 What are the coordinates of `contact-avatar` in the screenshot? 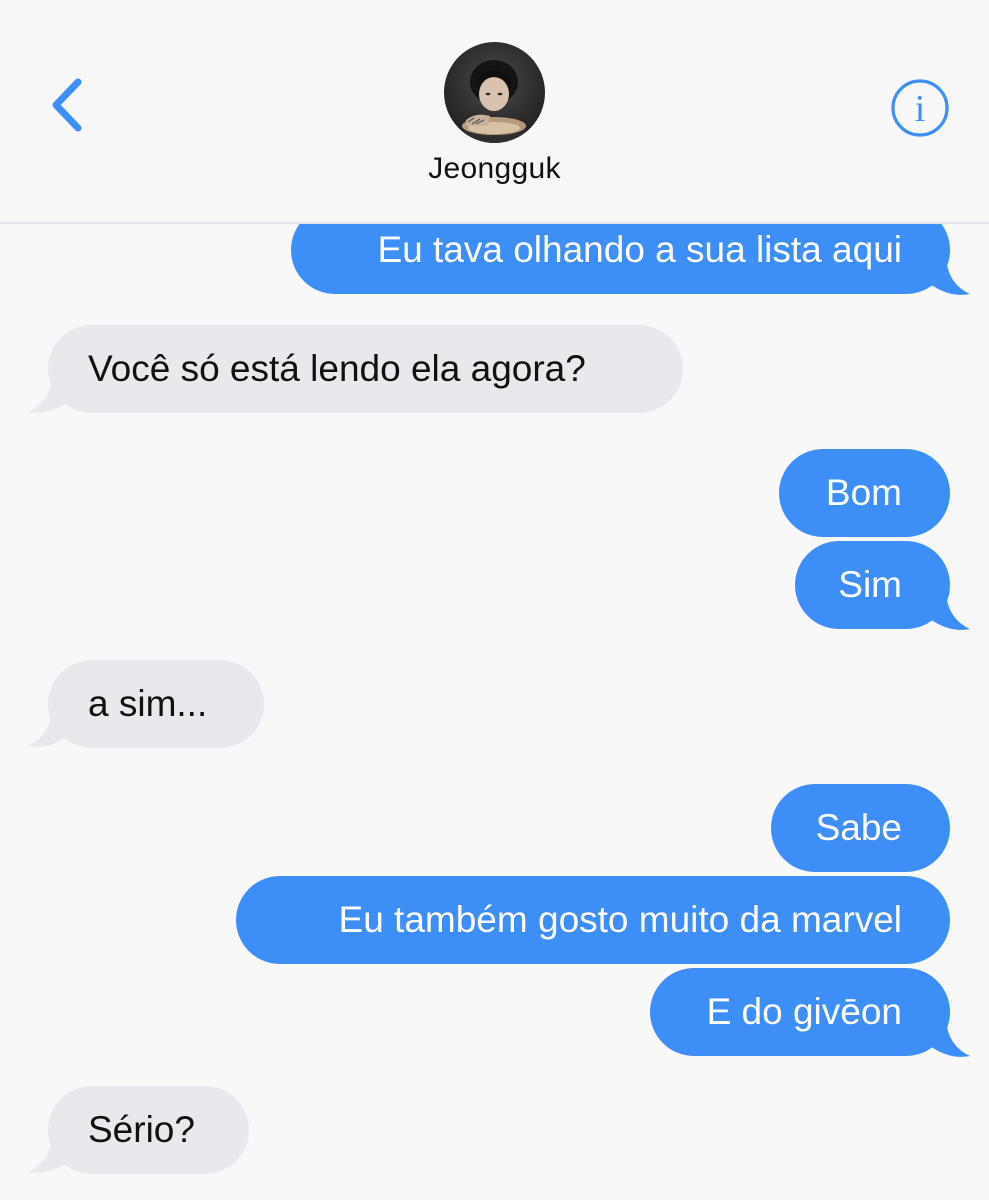 It's located at (494, 92).